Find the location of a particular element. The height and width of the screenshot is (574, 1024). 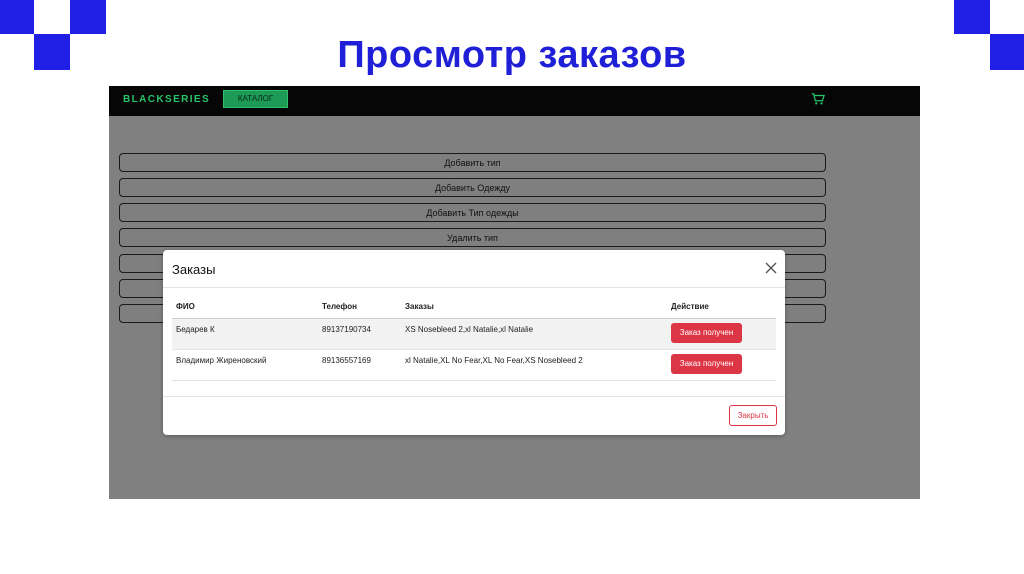

catalog-button: КАТАЛОГ is located at coordinates (255, 99).